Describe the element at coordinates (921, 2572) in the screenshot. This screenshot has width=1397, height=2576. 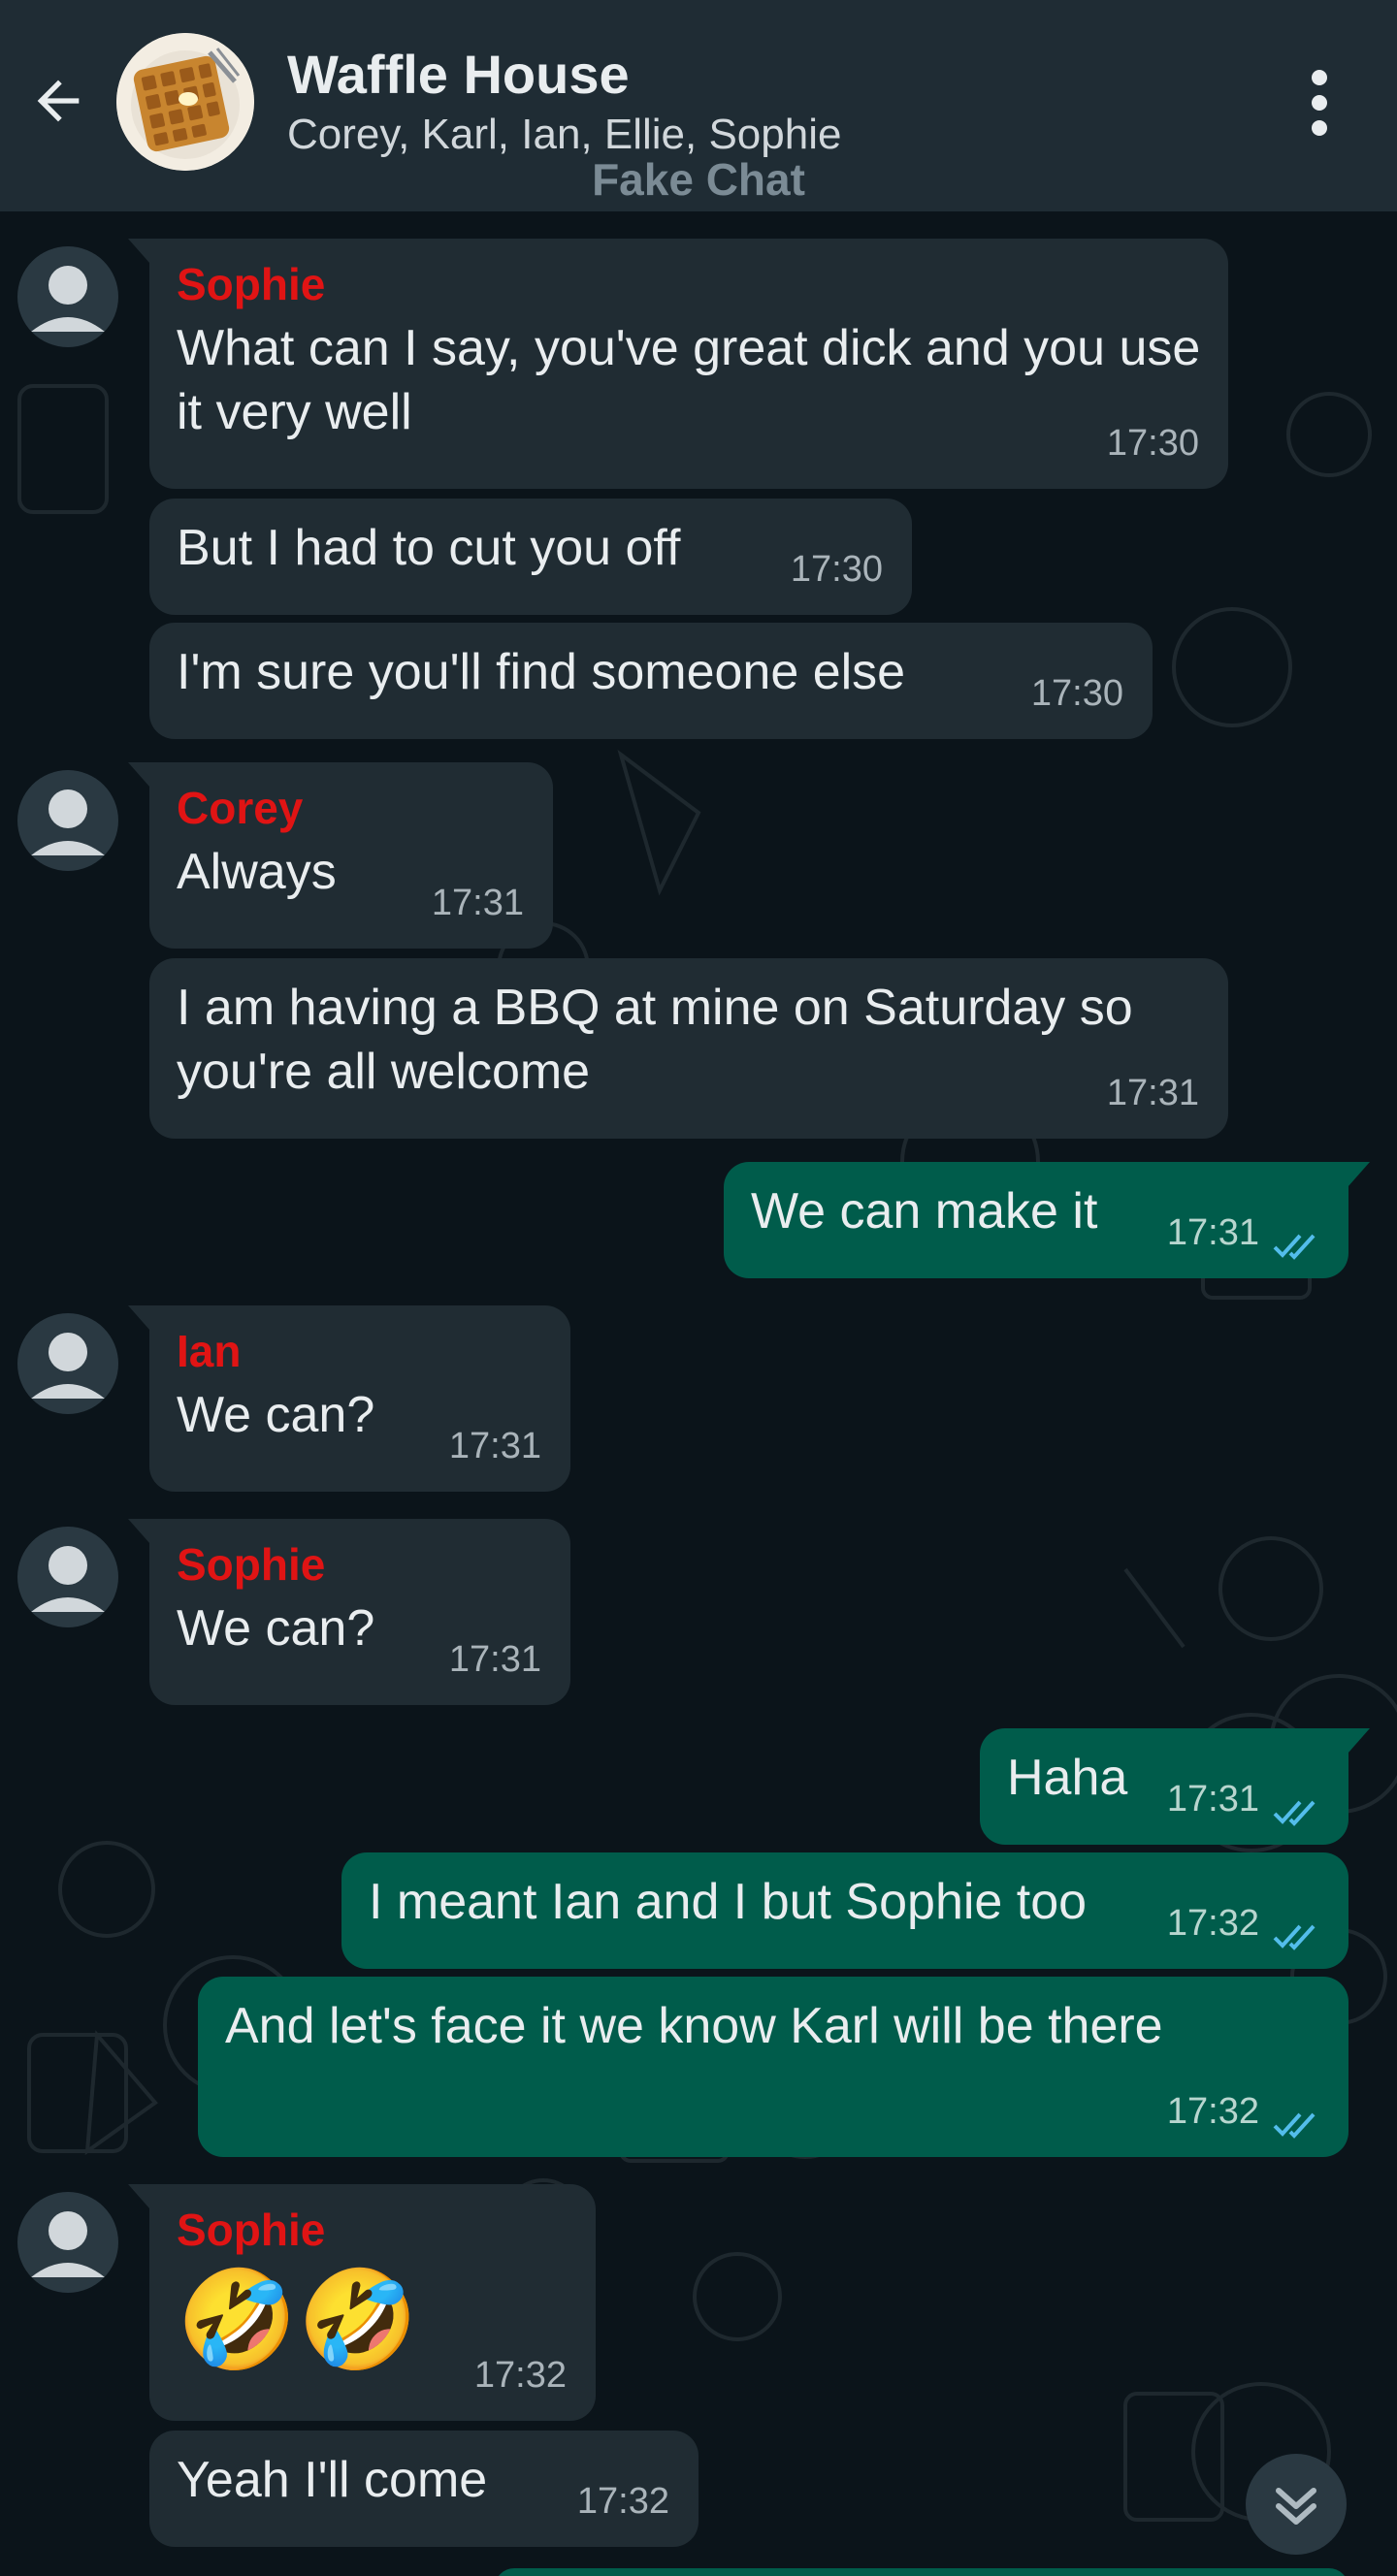
I see `outgoing-message-bubble` at that location.